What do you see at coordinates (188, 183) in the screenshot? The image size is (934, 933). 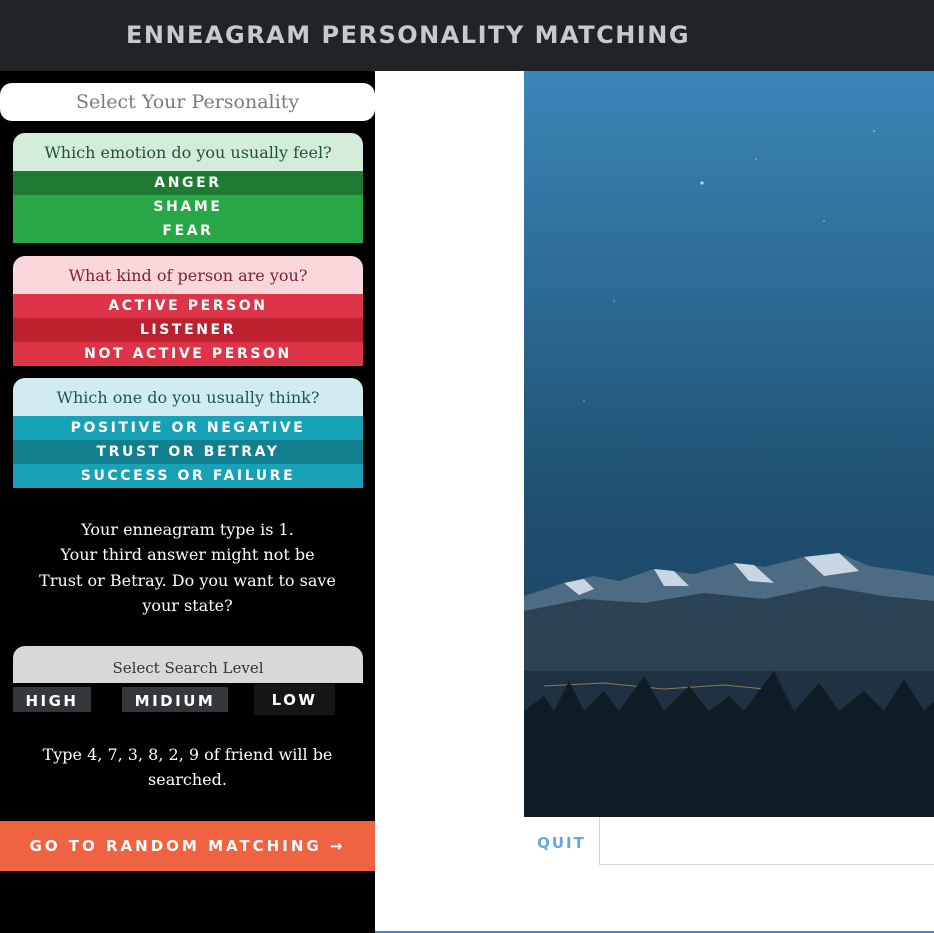 I see `option-anger-button: ANGER` at bounding box center [188, 183].